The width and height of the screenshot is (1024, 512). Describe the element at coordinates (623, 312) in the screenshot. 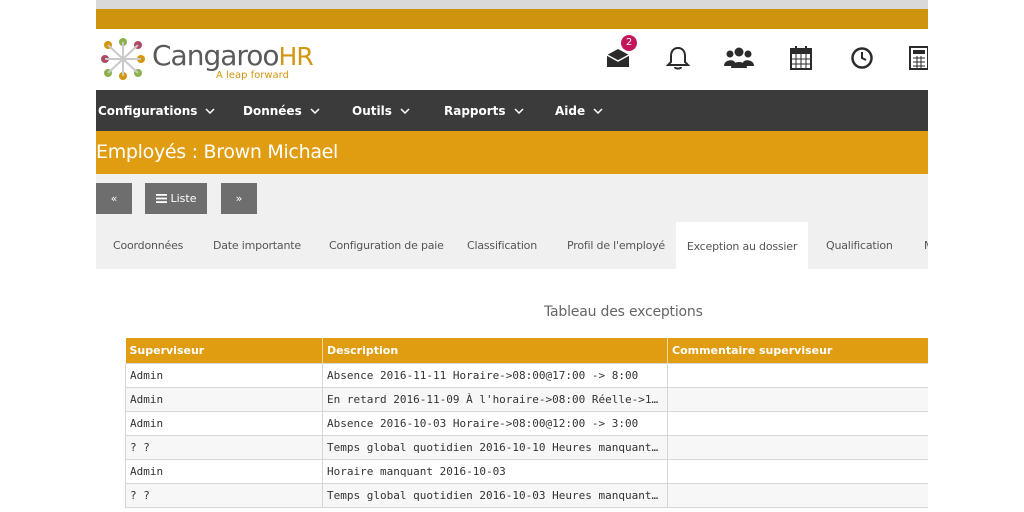

I see `table-caption: Tableau des exceptions` at that location.